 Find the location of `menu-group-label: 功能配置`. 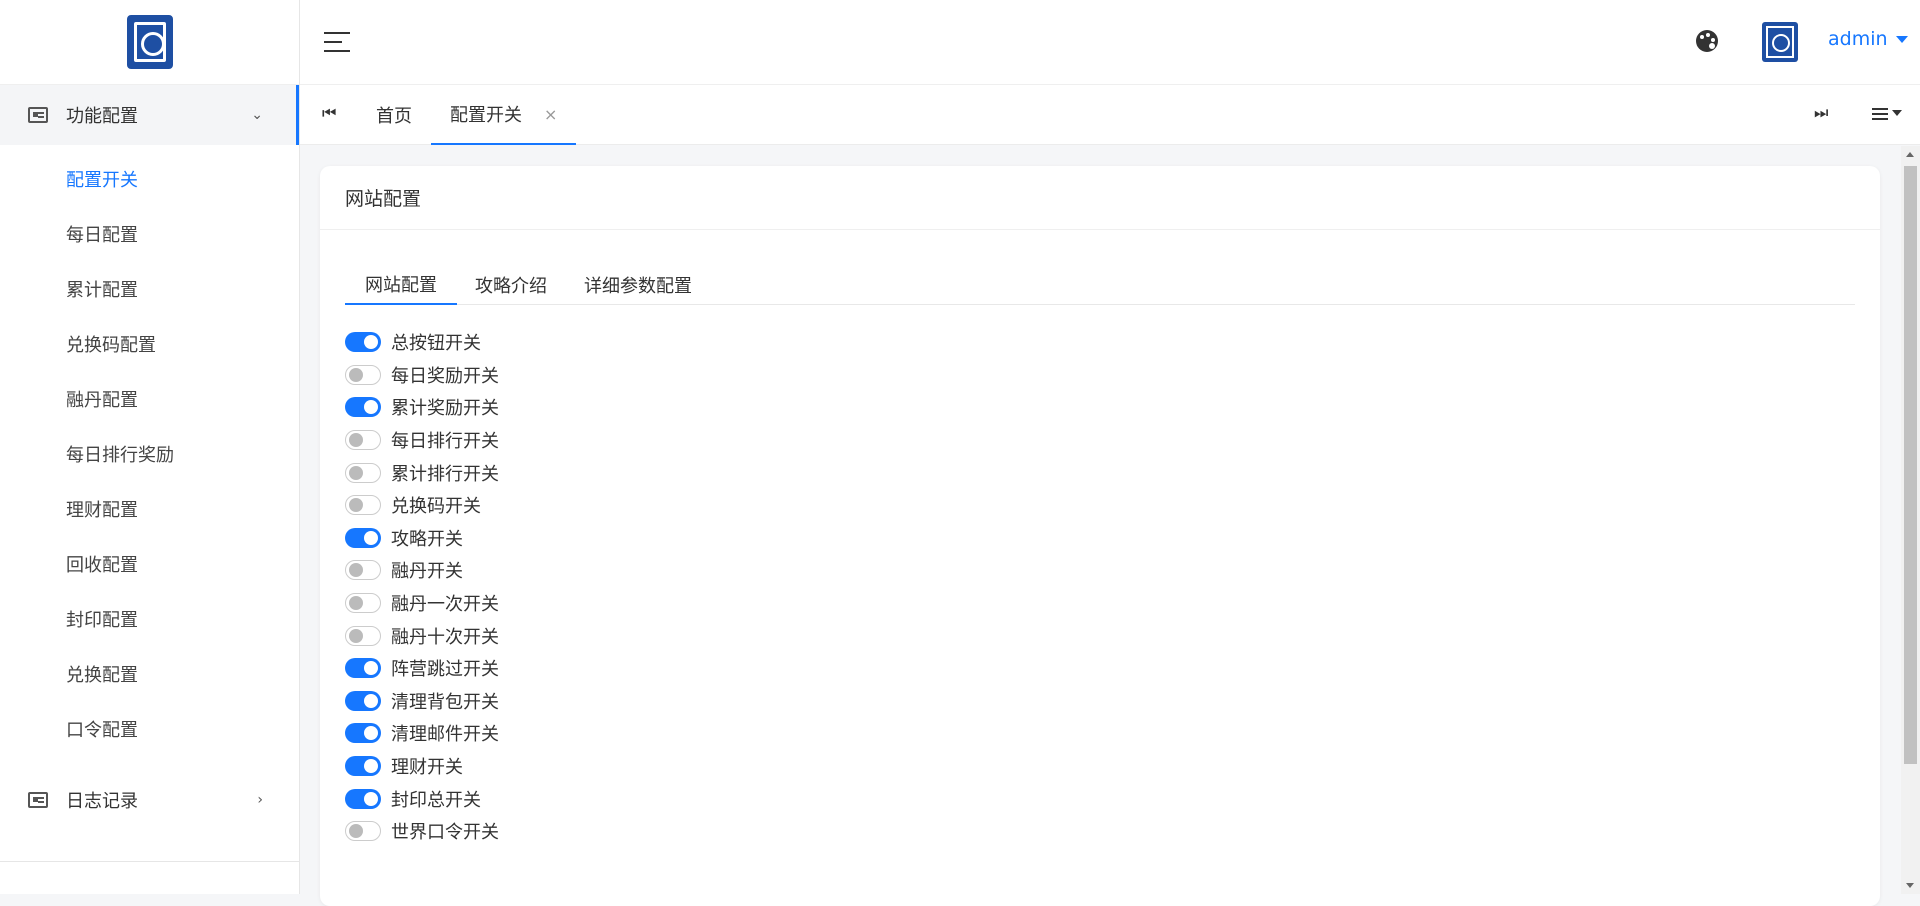

menu-group-label: 功能配置 is located at coordinates (102, 116).